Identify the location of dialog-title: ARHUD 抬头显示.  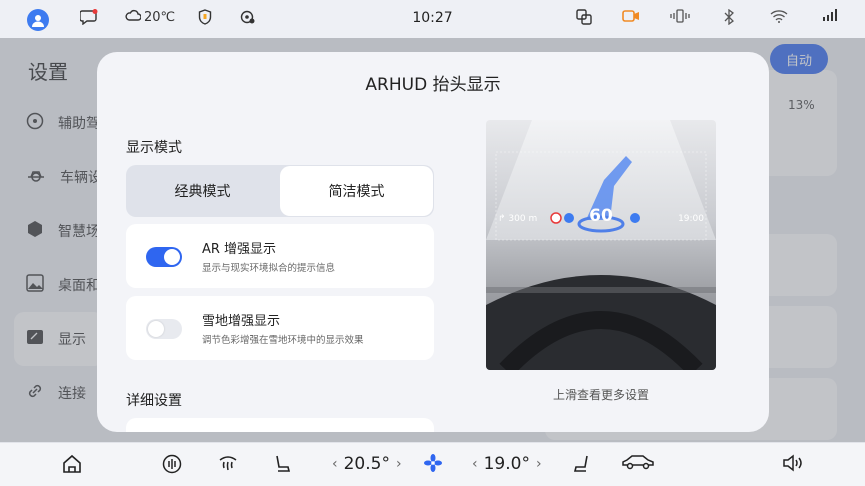
(433, 85).